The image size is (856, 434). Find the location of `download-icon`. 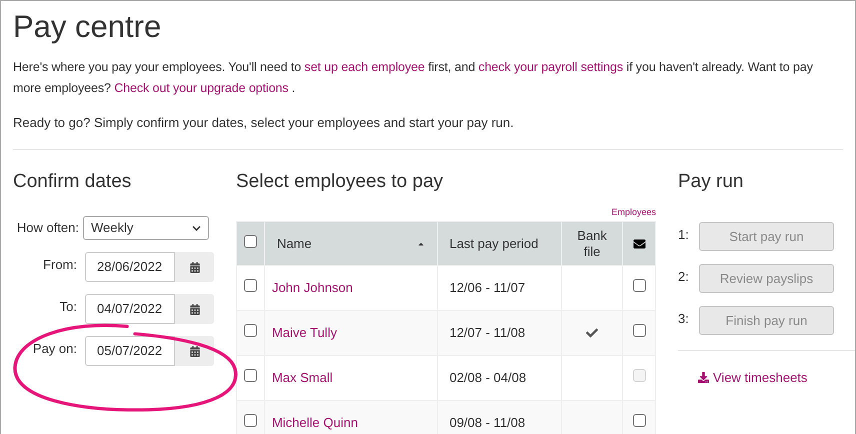

download-icon is located at coordinates (703, 378).